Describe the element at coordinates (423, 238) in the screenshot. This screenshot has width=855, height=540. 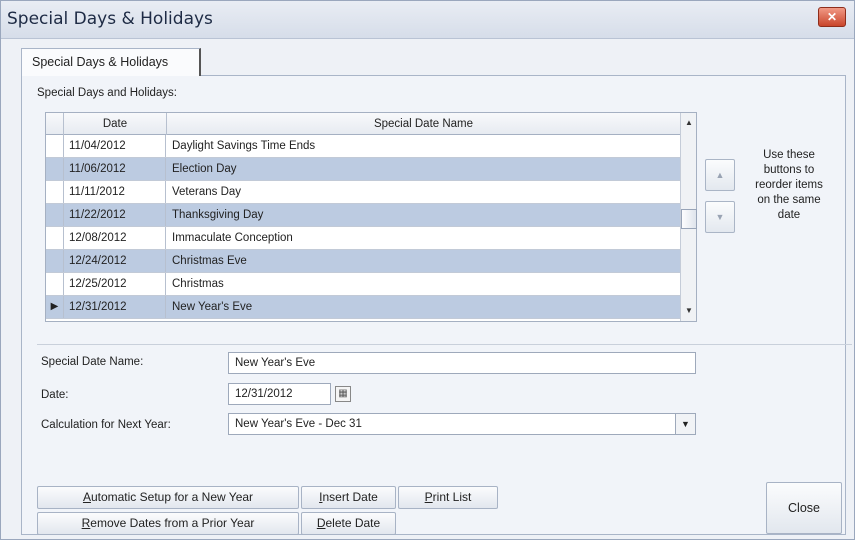
I see `row-name: Immaculate Conception` at that location.